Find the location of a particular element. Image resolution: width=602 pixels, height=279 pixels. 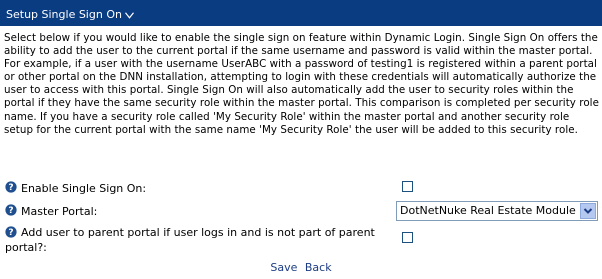

master-portal-select-value: DotNetNuke Real Estate Module is located at coordinates (488, 210).